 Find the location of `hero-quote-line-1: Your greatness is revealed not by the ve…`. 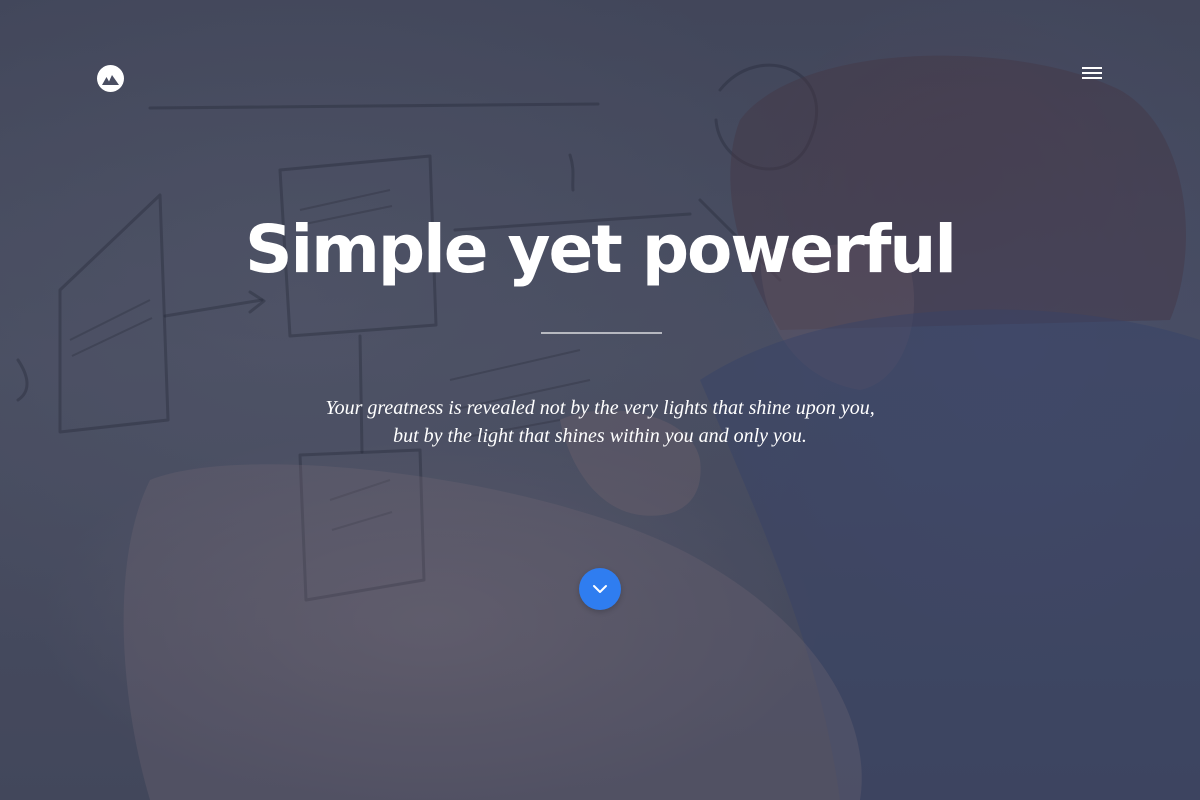

hero-quote-line-1: Your greatness is revealed not by the ve… is located at coordinates (600, 408).